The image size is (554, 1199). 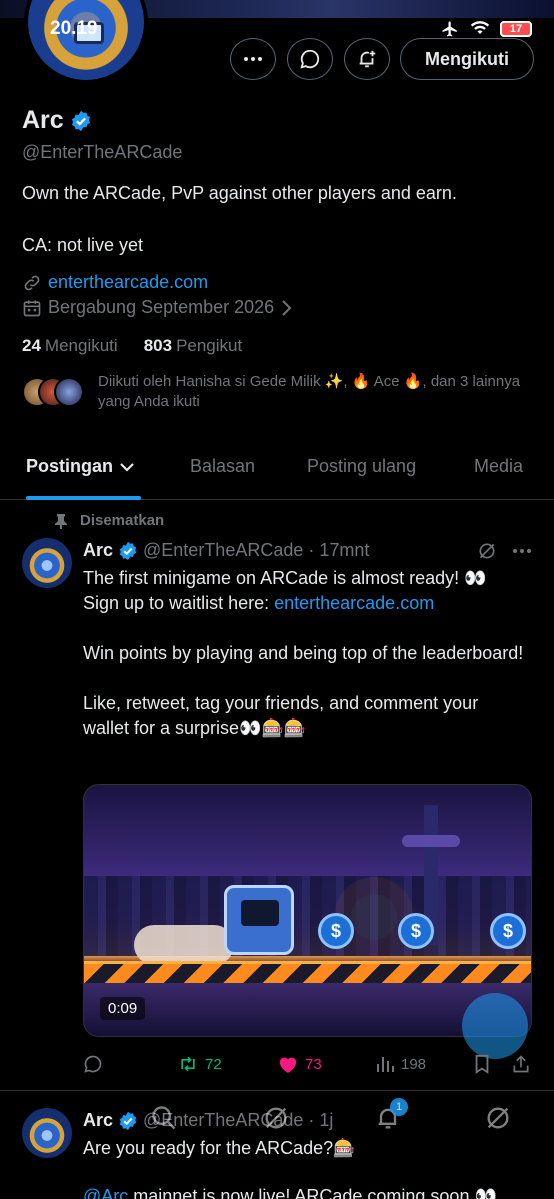 What do you see at coordinates (209, 345) in the screenshot?
I see `followers-label: Pengikut` at bounding box center [209, 345].